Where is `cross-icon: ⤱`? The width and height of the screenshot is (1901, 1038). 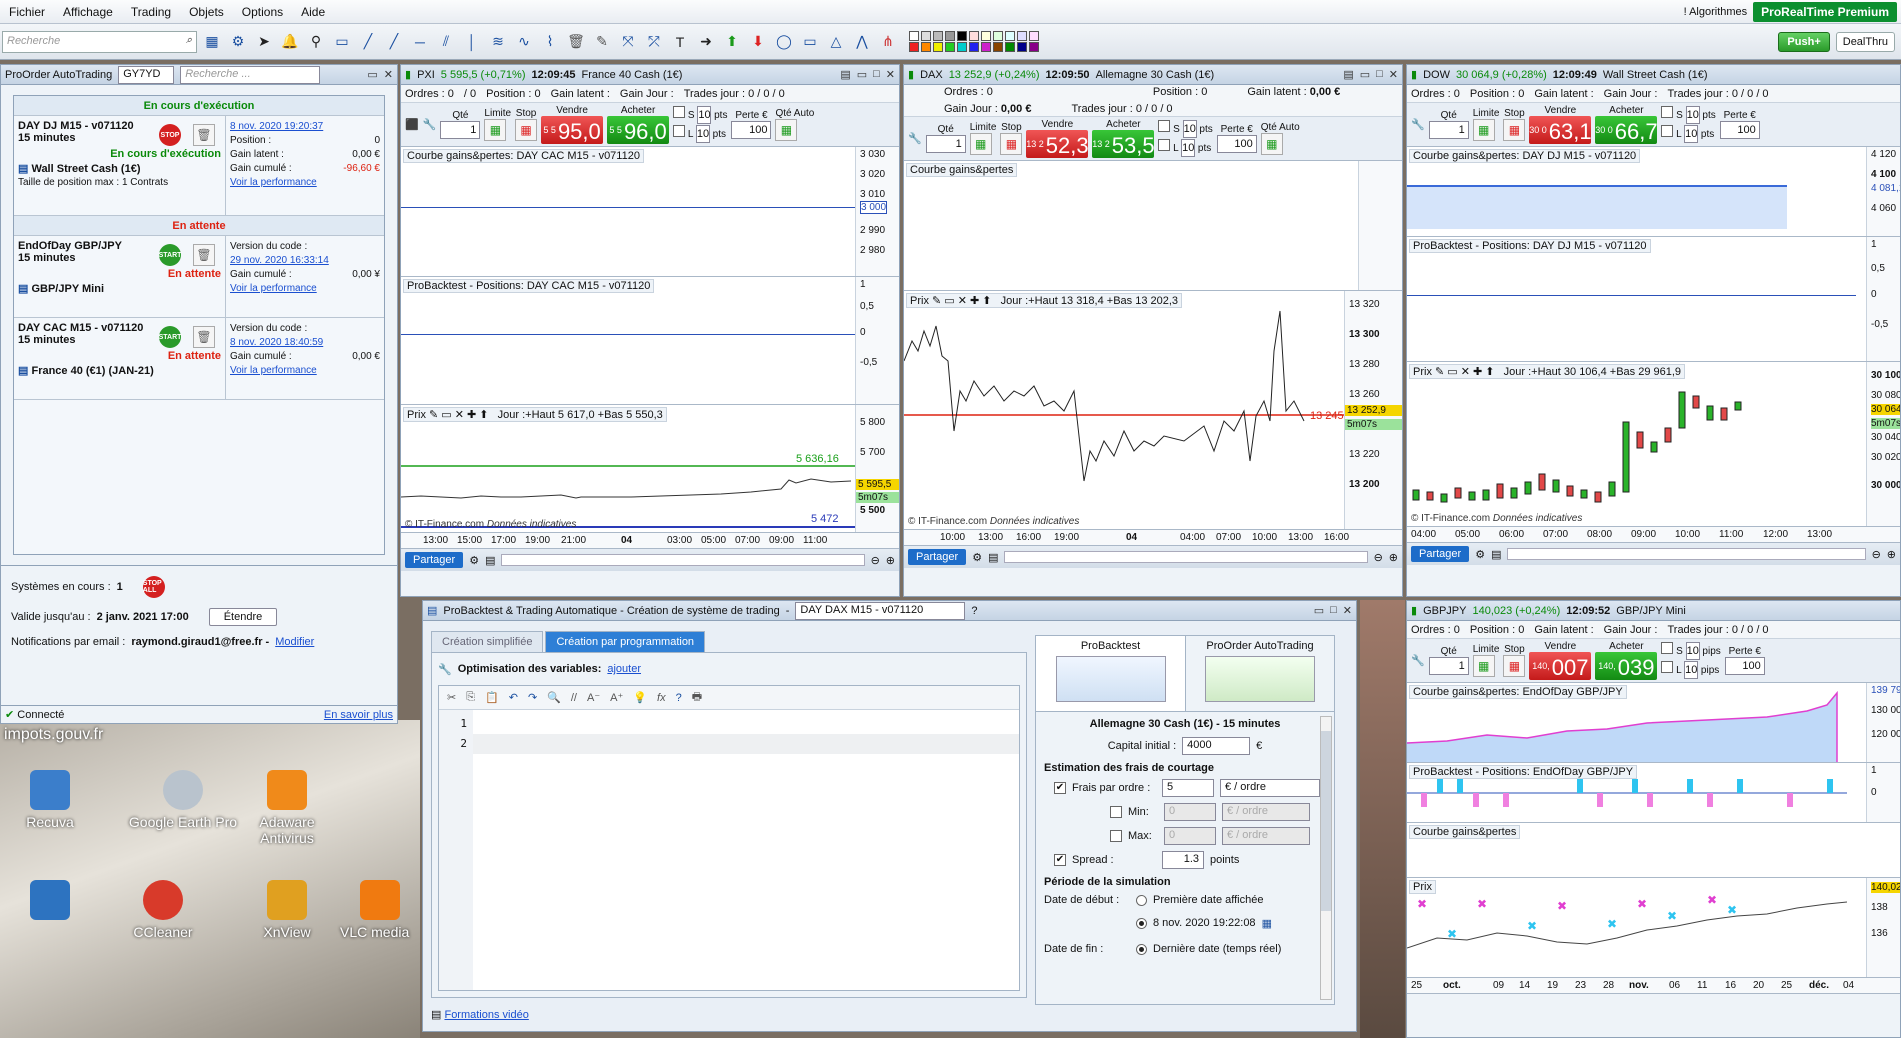 cross-icon: ⤱ is located at coordinates (654, 42).